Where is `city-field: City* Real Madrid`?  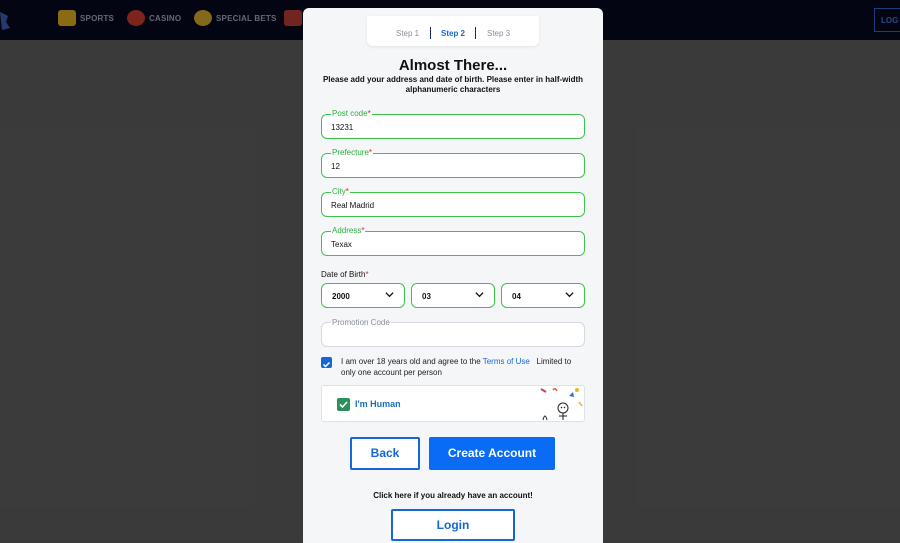
city-field: City* Real Madrid is located at coordinates (453, 202).